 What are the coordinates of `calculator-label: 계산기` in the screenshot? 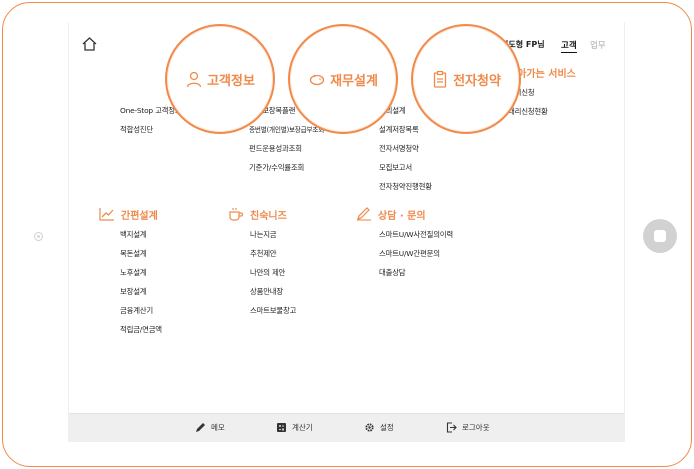 It's located at (302, 427).